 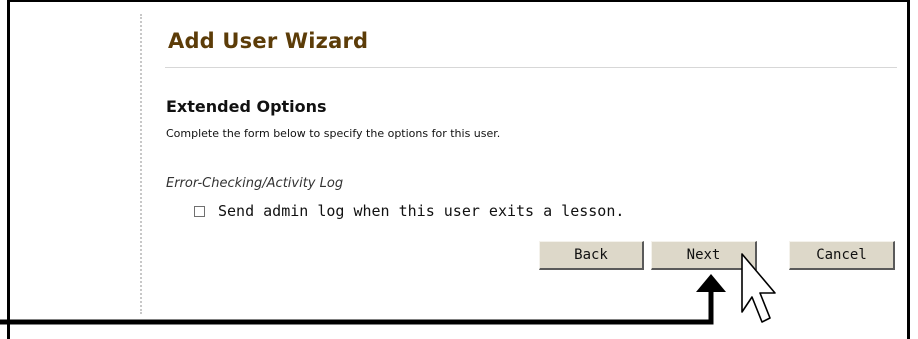 I want to click on mouse-pointer-icon, so click(x=758, y=288).